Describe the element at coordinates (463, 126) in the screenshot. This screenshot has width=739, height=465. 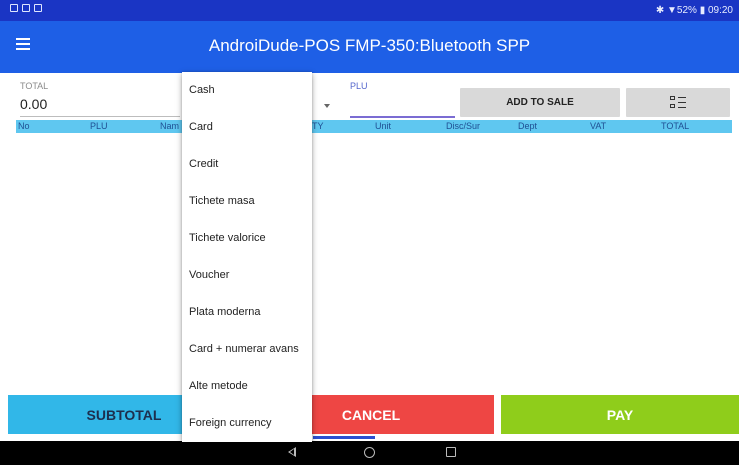
I see `column-header: Disc/Sur` at that location.